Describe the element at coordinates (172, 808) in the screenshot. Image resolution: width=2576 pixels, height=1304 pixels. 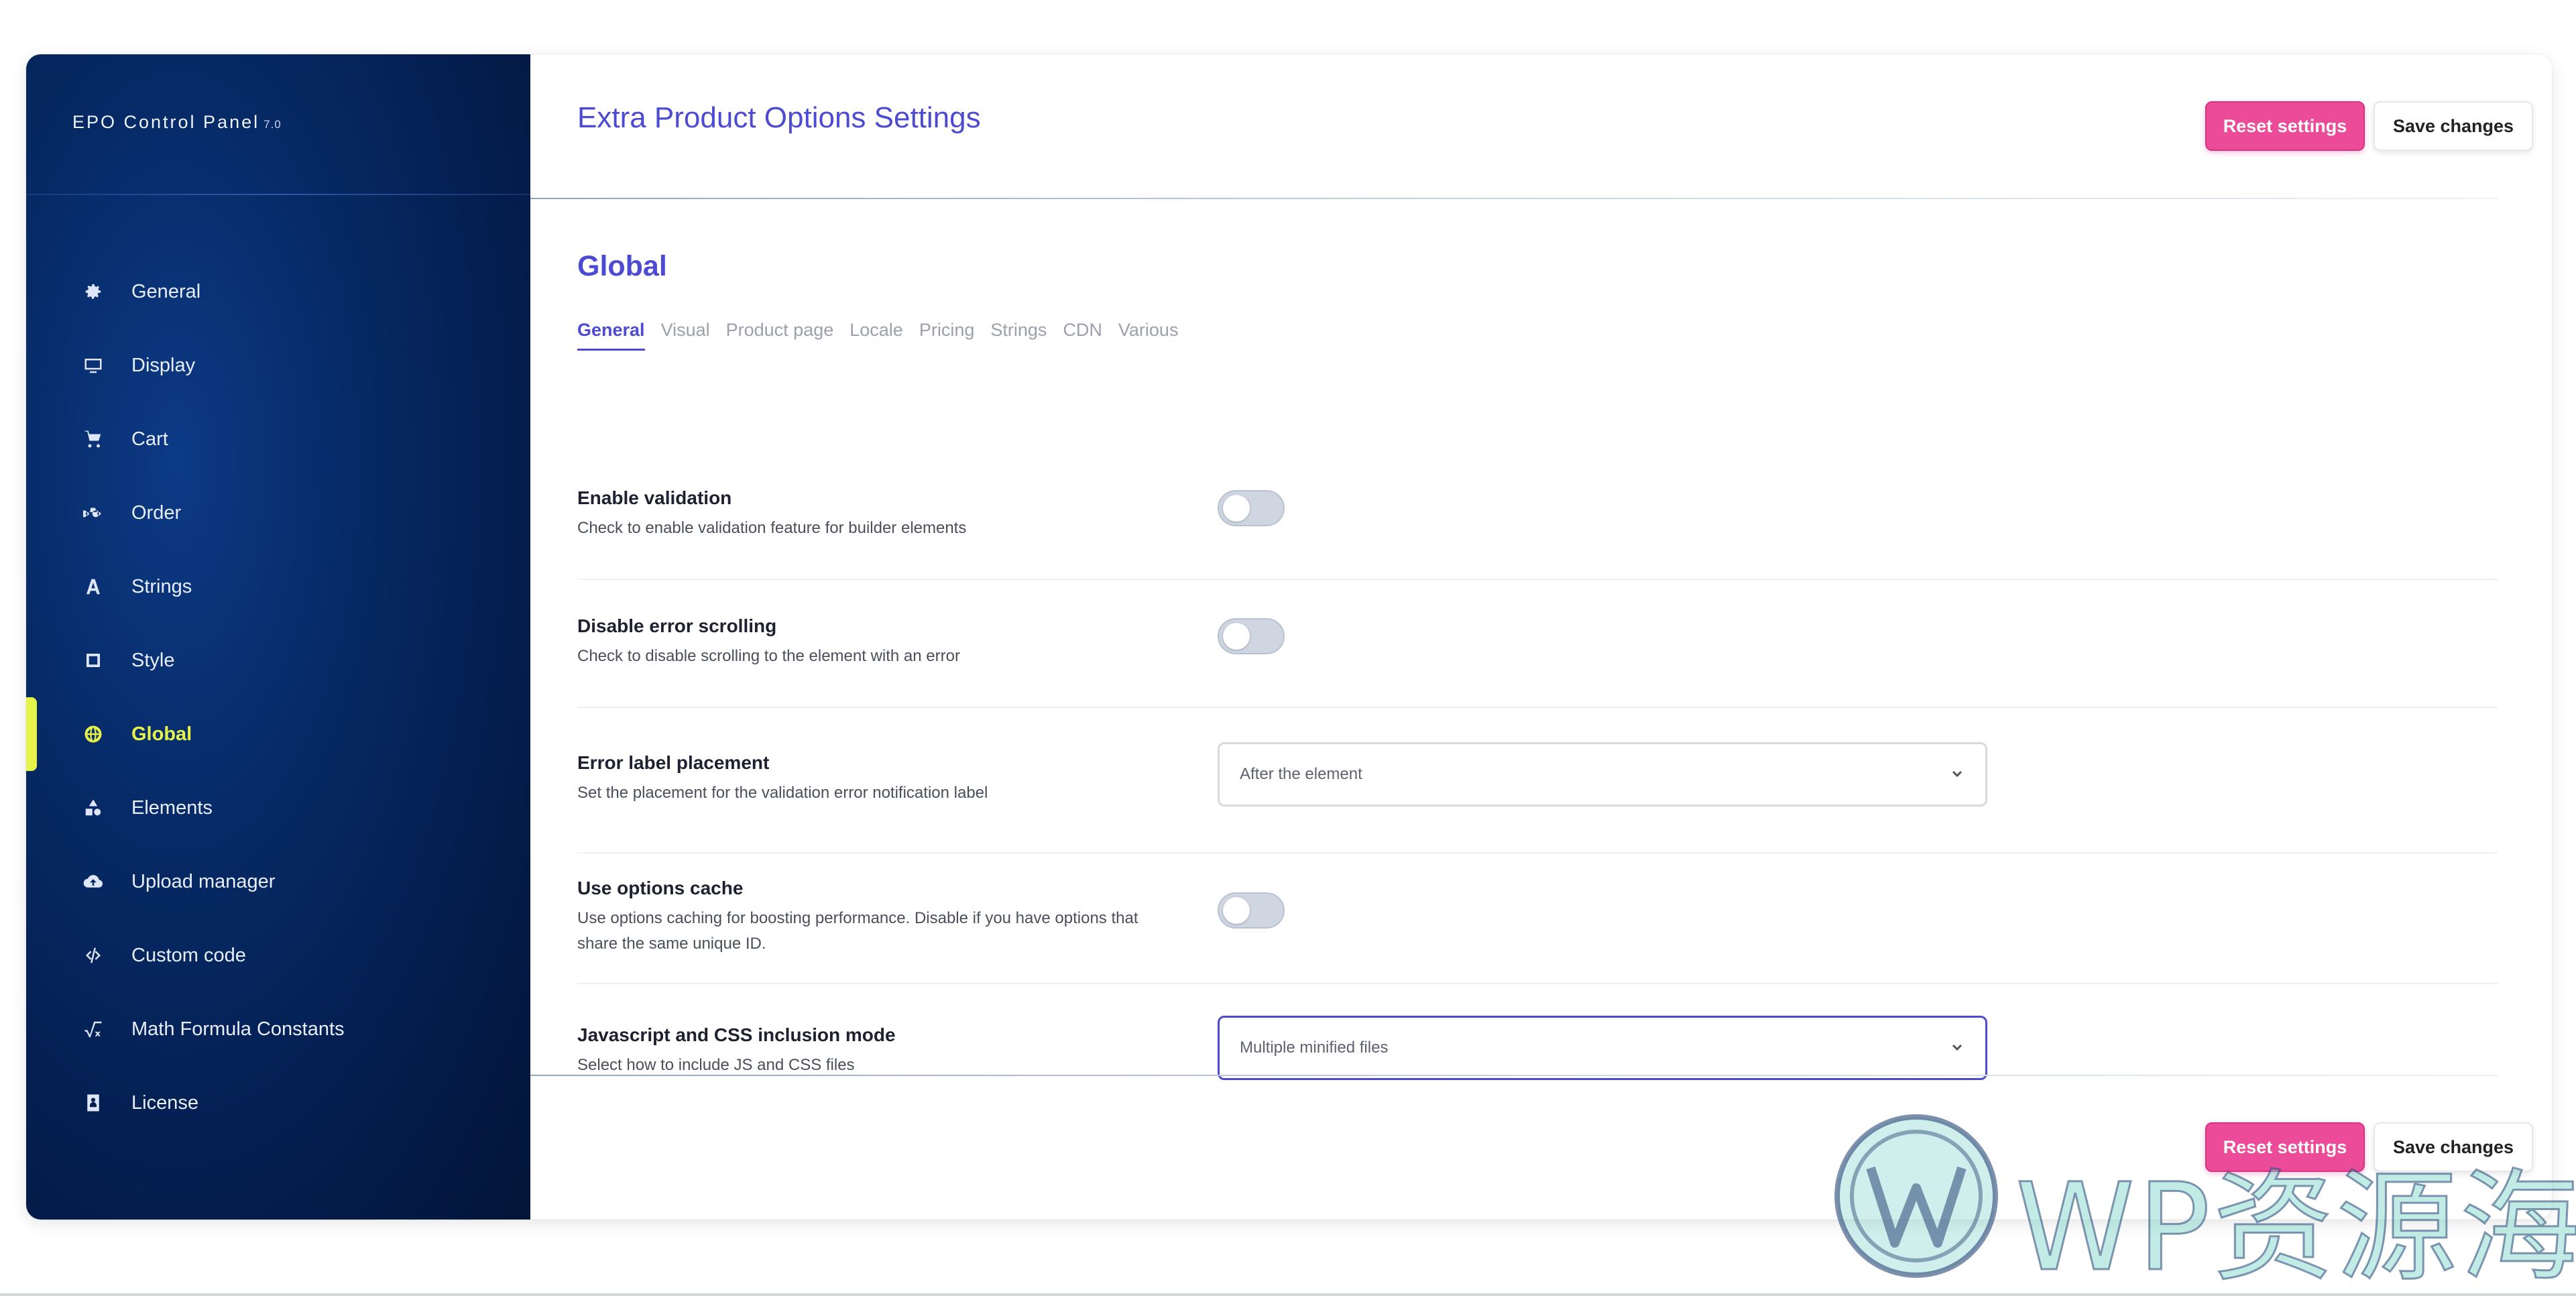
I see `sidebar-item-label: Elements` at that location.